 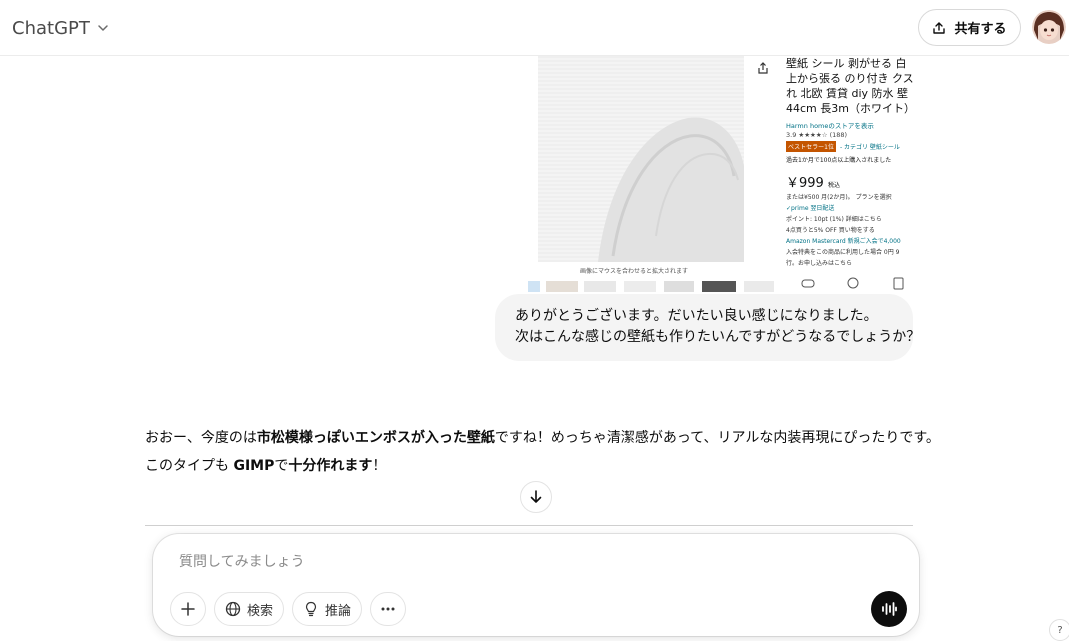 I want to click on message-composer: 検索 推論, so click(x=536, y=585).